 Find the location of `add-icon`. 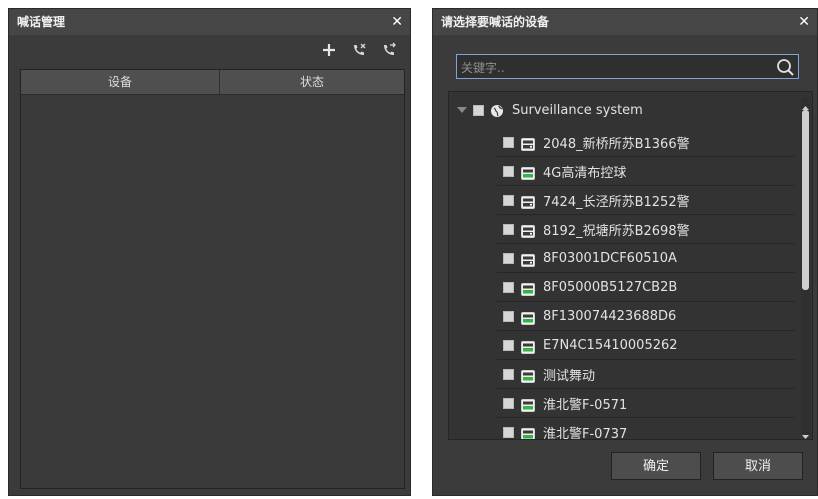

add-icon is located at coordinates (329, 50).